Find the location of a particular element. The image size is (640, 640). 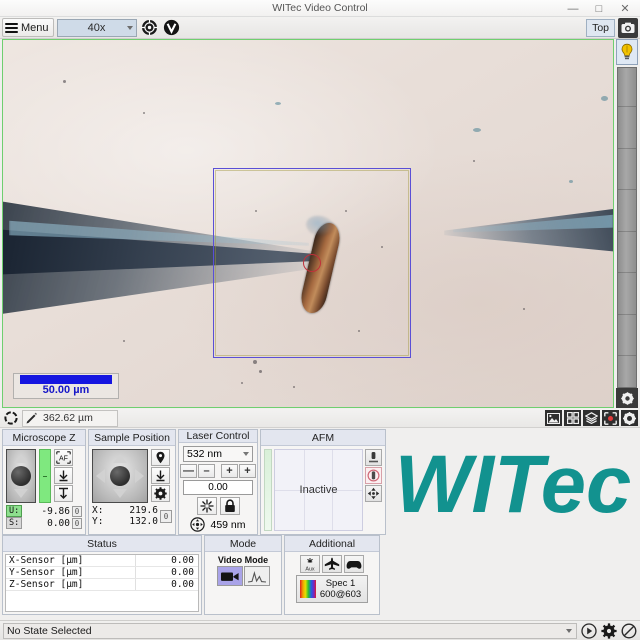

microscope-z-buttons: AF is located at coordinates (63, 476).